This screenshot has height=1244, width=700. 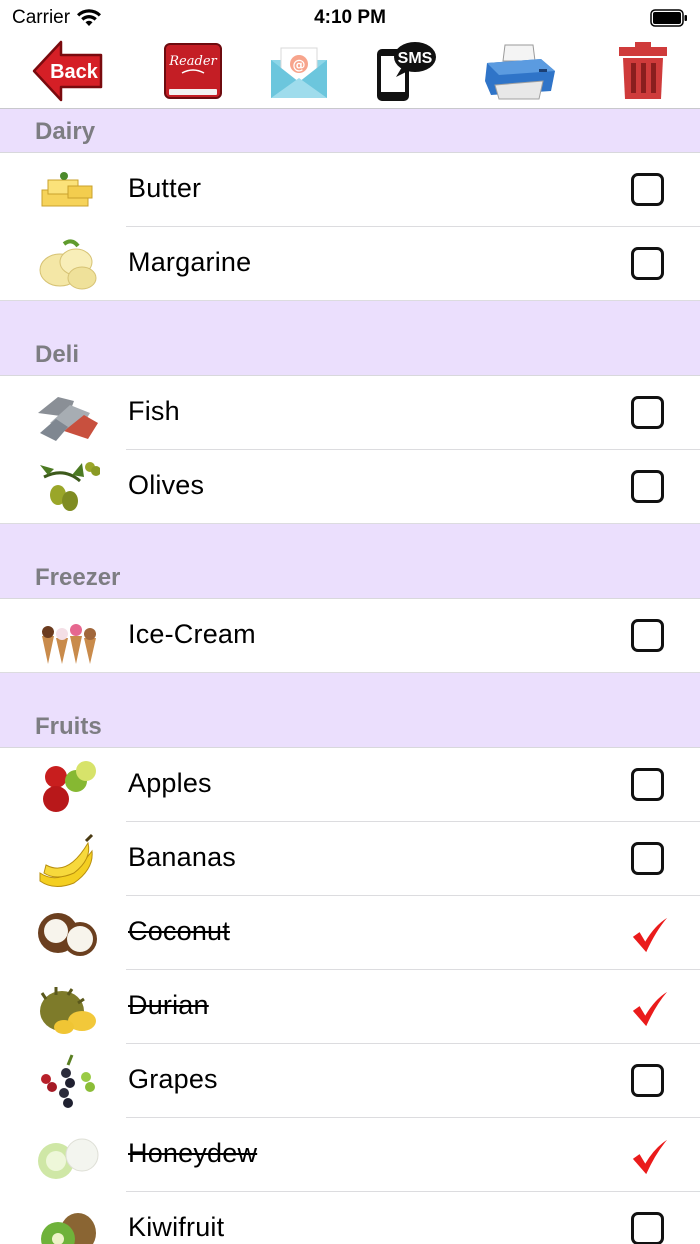 I want to click on item-label: Grapes, so click(x=173, y=1079).